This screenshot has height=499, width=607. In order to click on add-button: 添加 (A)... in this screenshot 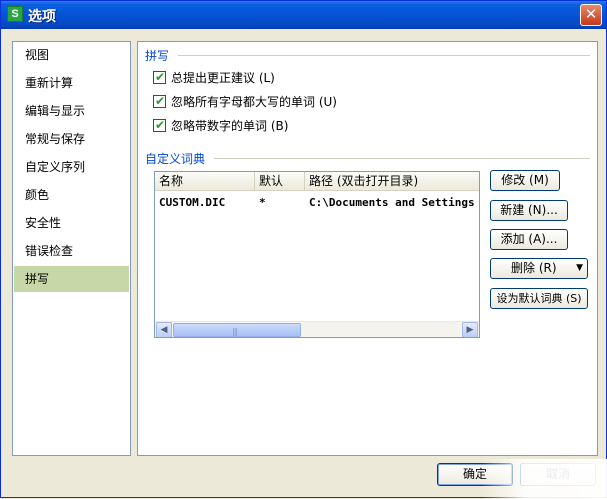, I will do `click(529, 239)`.